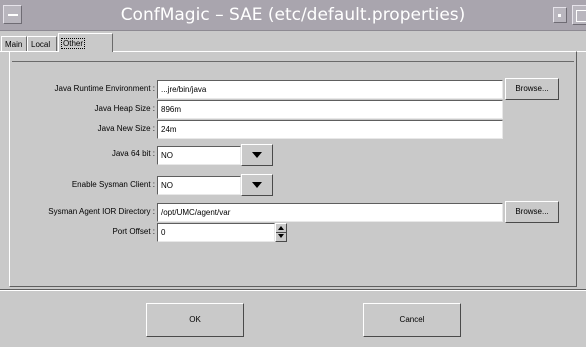 The height and width of the screenshot is (347, 586). What do you see at coordinates (199, 185) in the screenshot?
I see `sysman-select: NO` at bounding box center [199, 185].